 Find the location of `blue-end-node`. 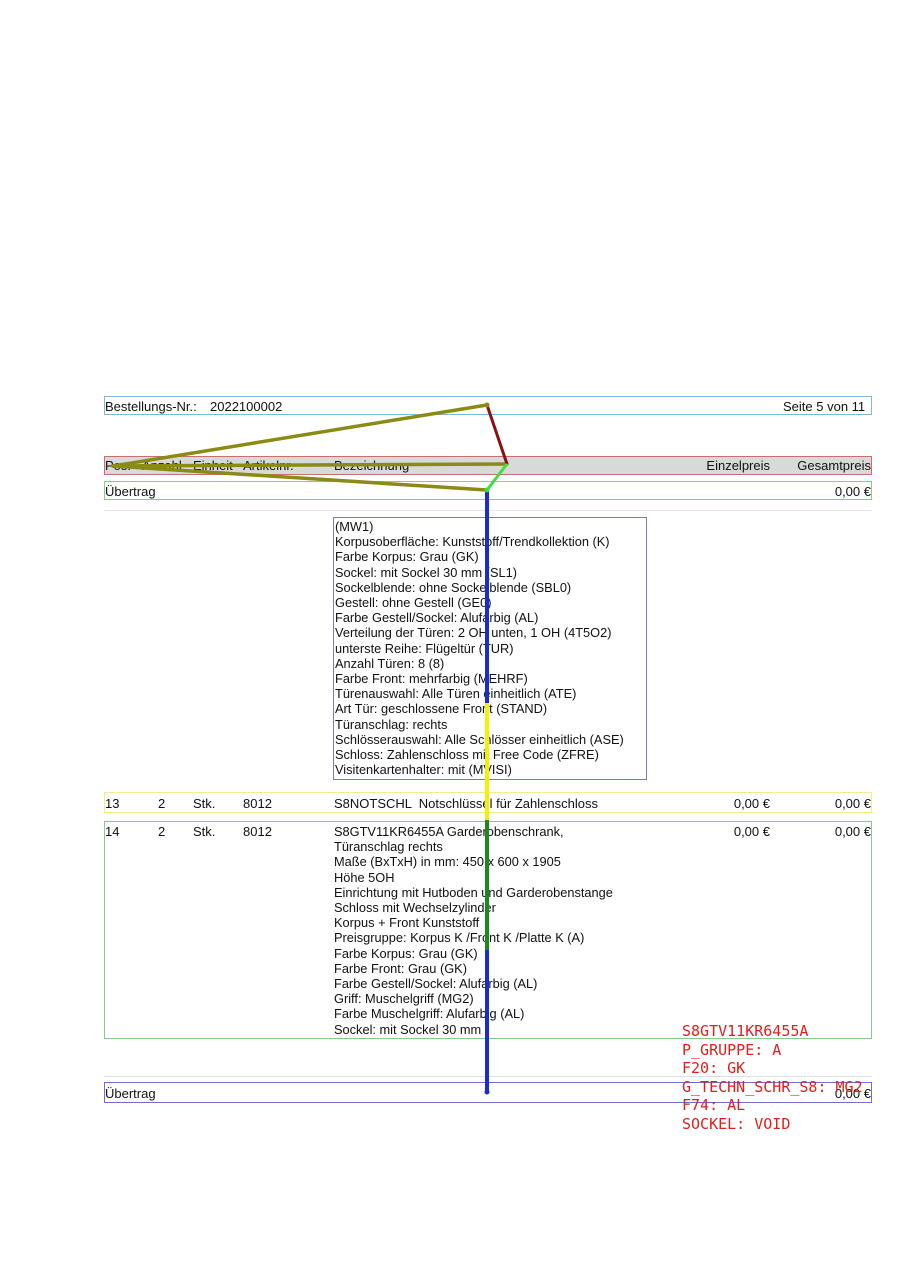

blue-end-node is located at coordinates (487, 1092).